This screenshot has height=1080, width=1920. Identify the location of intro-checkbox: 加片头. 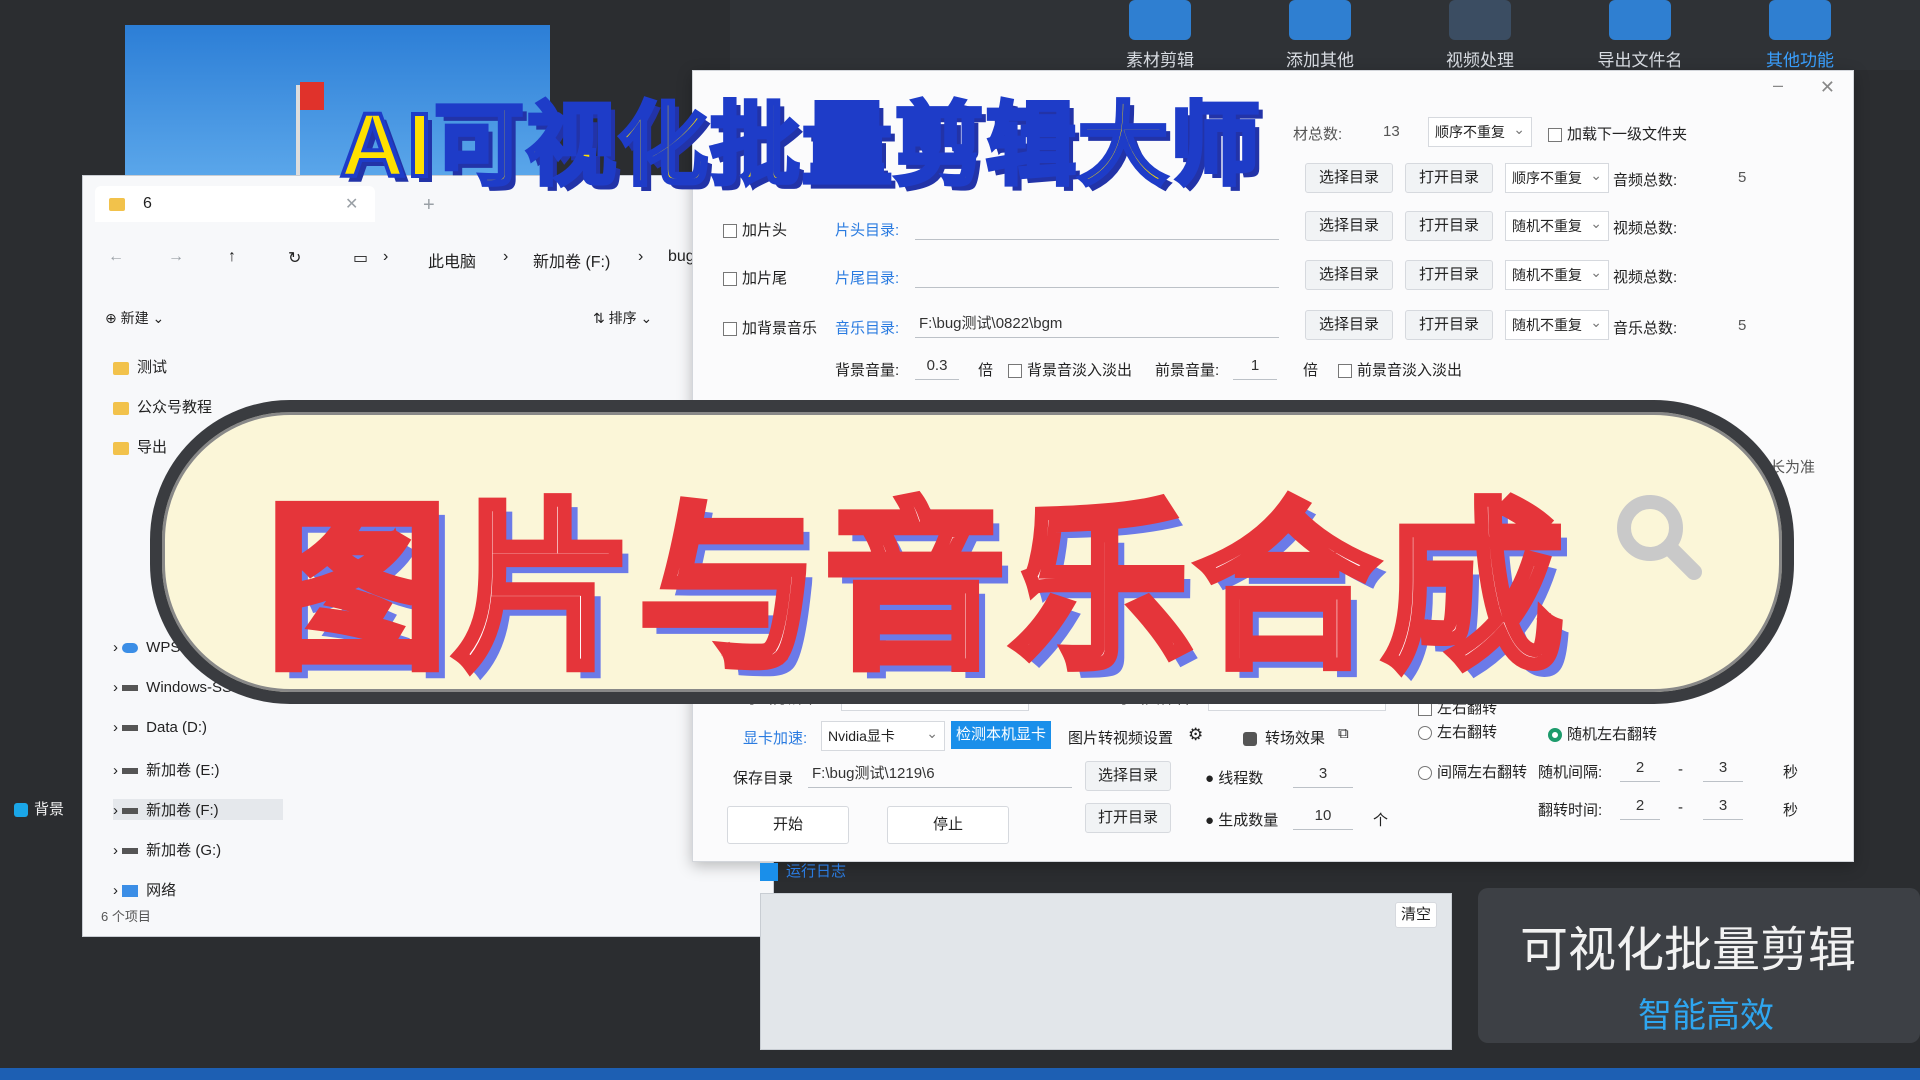
(755, 229).